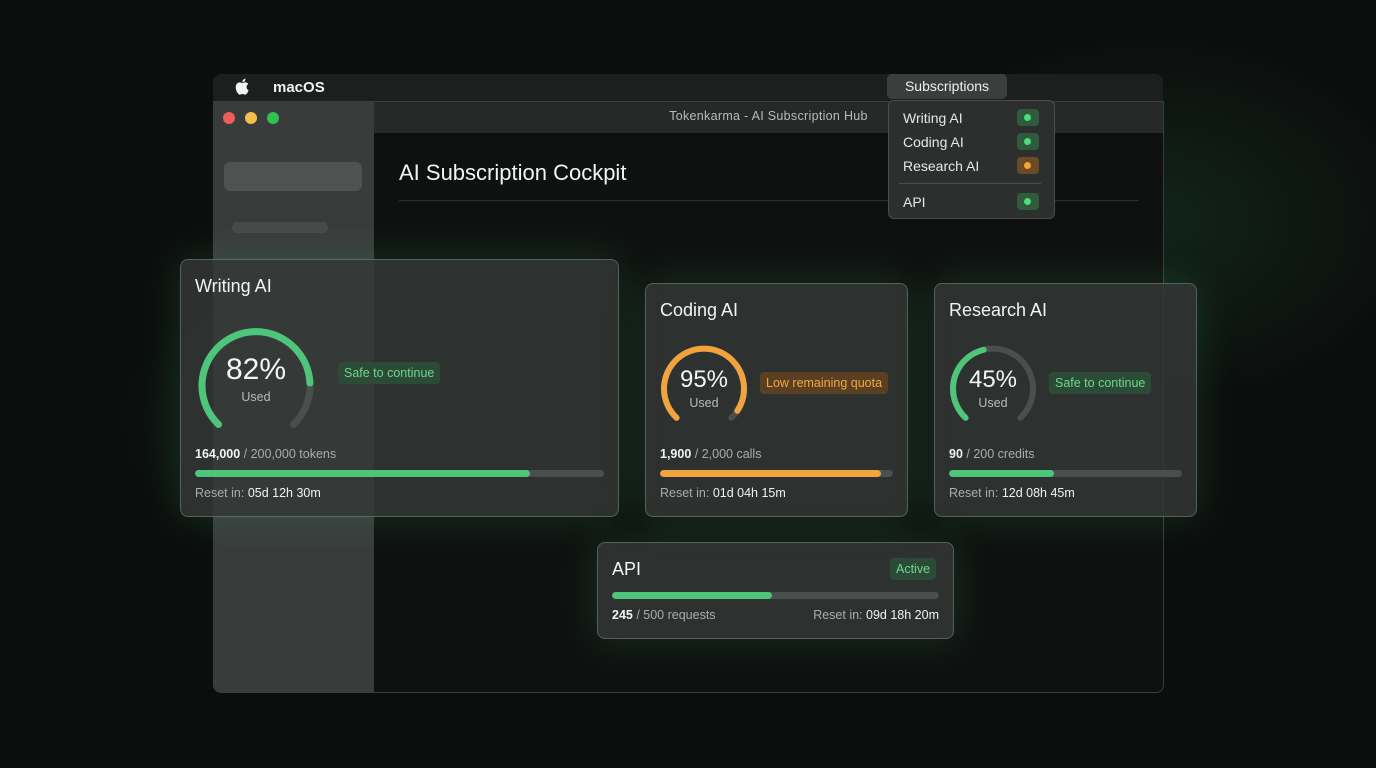  Describe the element at coordinates (674, 615) in the screenshot. I see `usage-total: / 500 requests` at that location.